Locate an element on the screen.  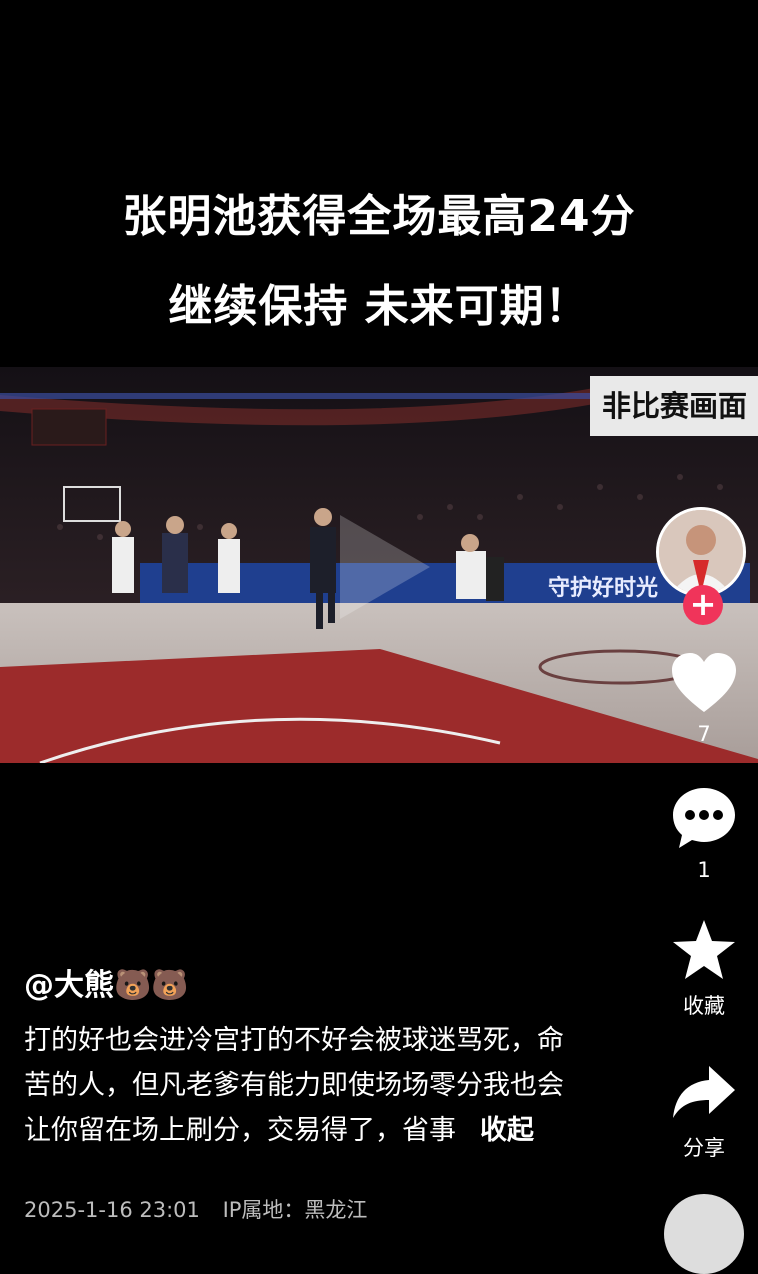
favorite-label: 收藏 is located at coordinates (704, 1006).